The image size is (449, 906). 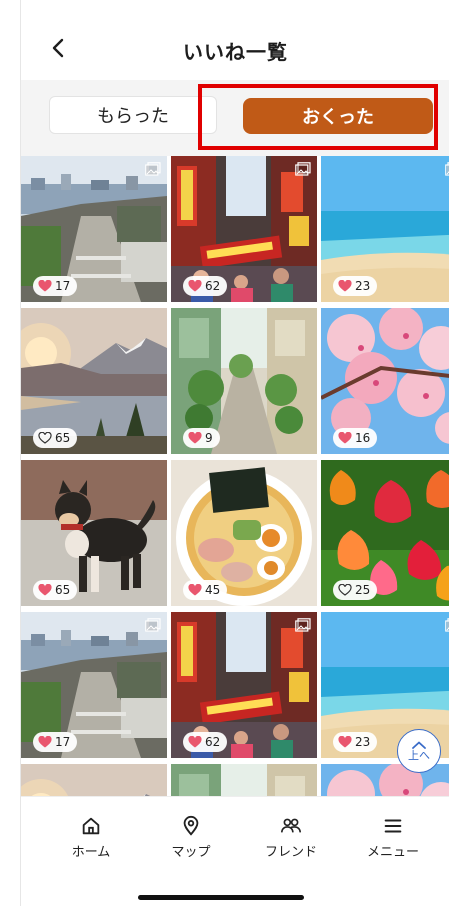 What do you see at coordinates (291, 837) in the screenshot?
I see `nav-item-friends: フレンド` at bounding box center [291, 837].